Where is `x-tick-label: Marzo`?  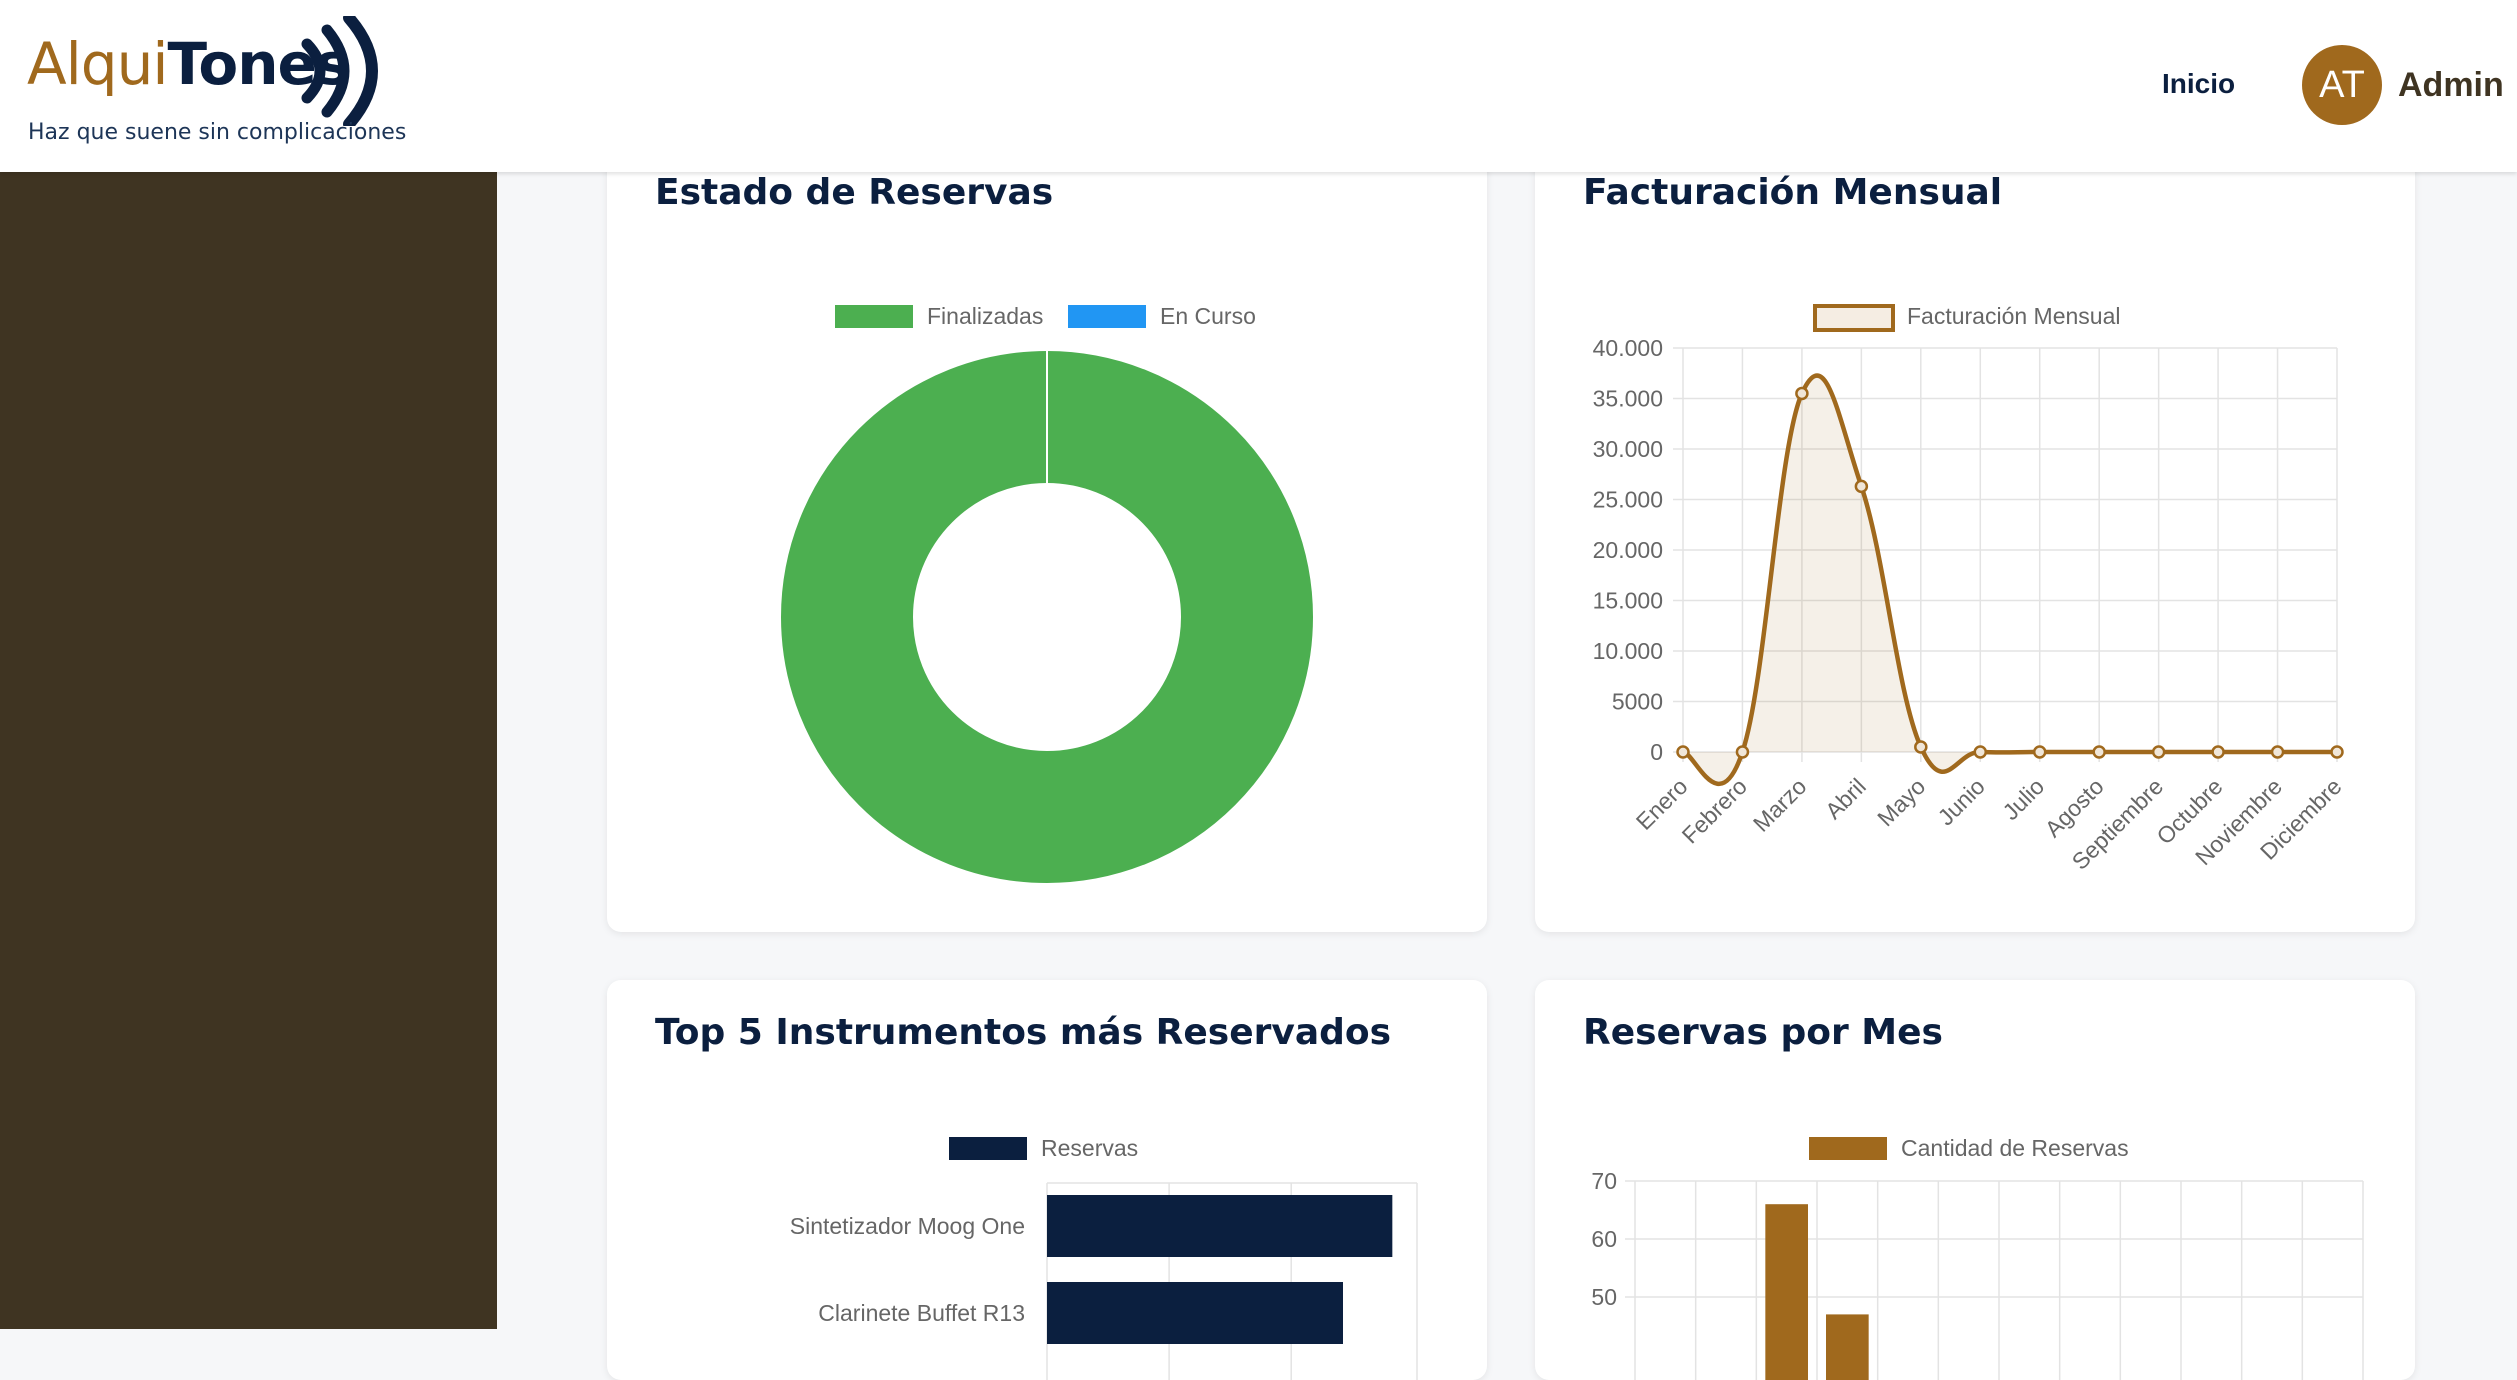 x-tick-label: Marzo is located at coordinates (1780, 805).